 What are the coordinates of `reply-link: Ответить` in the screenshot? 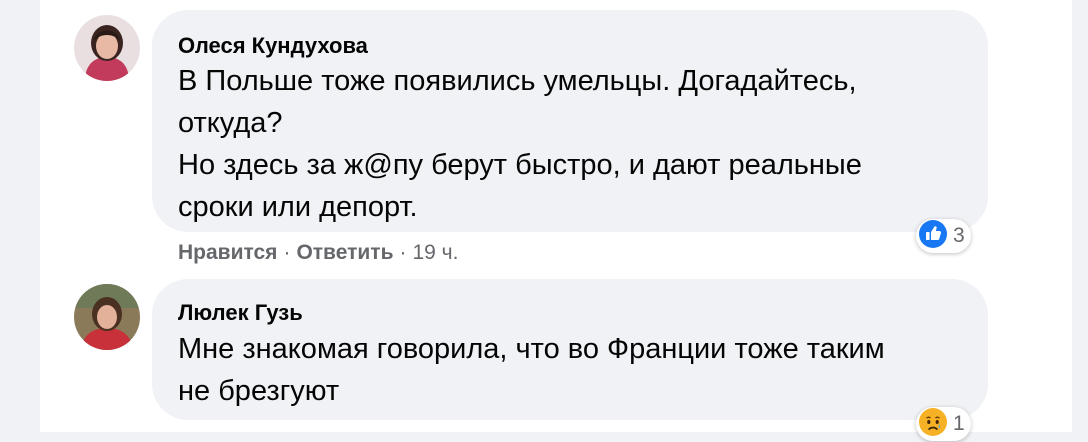 It's located at (344, 252).